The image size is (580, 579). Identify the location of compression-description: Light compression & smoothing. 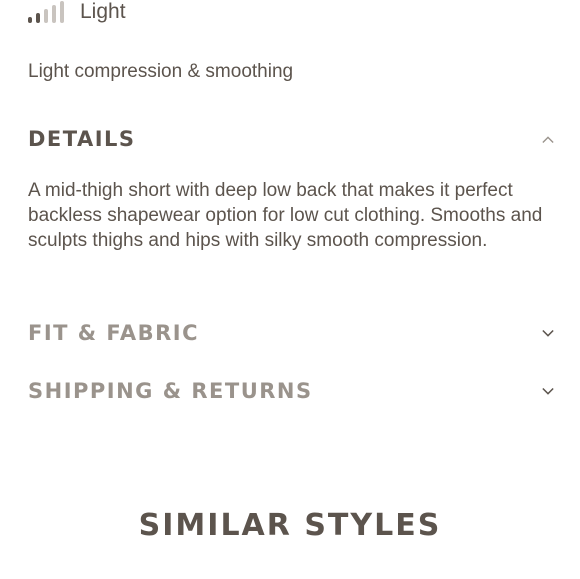
(161, 71).